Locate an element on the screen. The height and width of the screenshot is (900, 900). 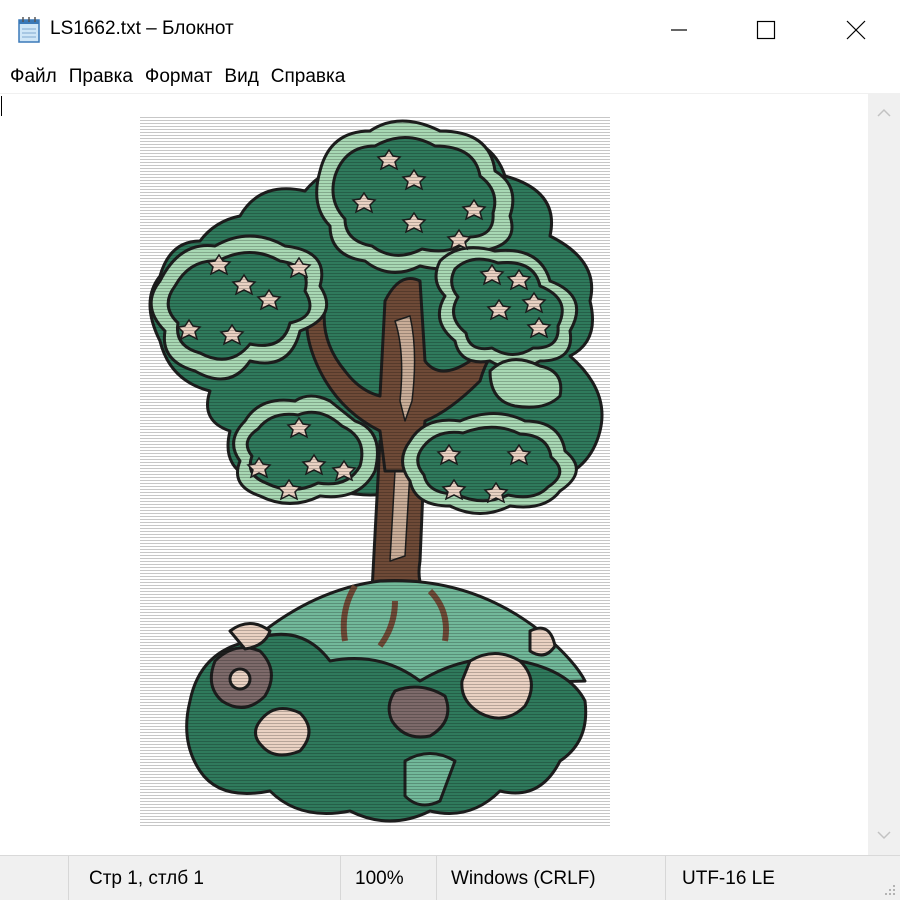
menu-help: Справка is located at coordinates (308, 77).